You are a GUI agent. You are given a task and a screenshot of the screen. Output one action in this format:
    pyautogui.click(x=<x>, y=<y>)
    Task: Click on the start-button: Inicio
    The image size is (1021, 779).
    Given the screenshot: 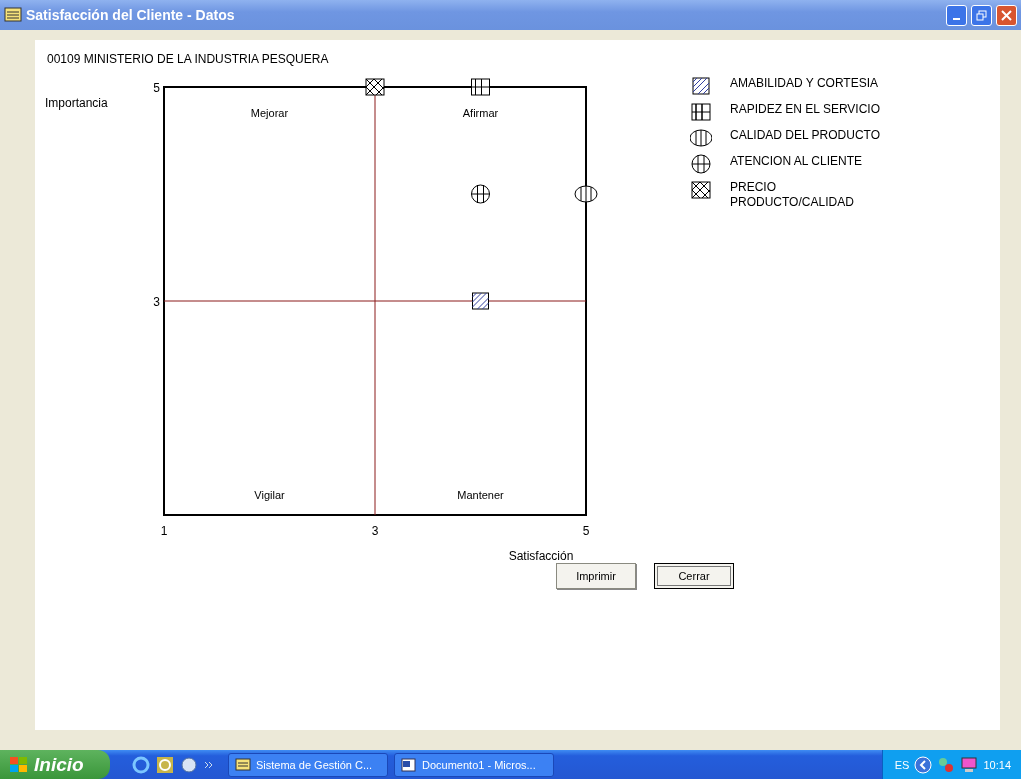 What is the action you would take?
    pyautogui.click(x=55, y=764)
    